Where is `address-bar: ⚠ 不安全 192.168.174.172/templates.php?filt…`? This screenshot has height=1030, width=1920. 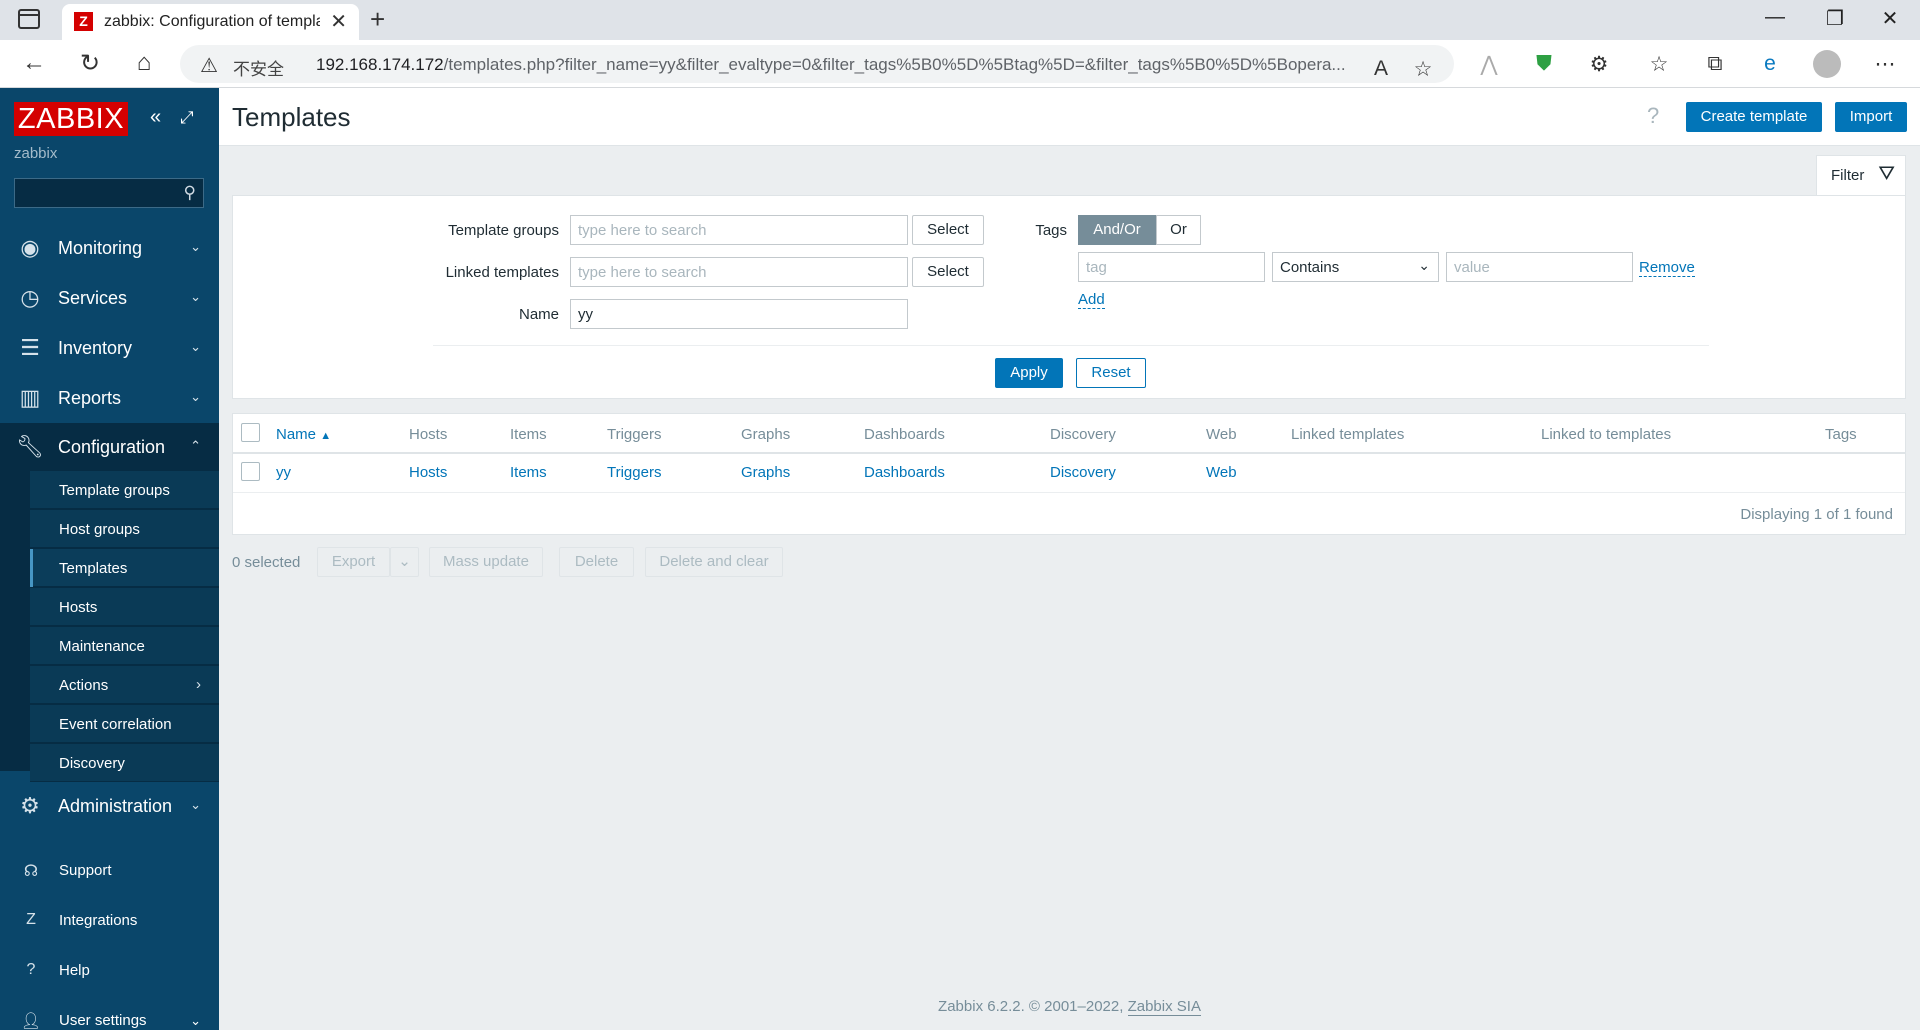
address-bar: ⚠ 不安全 192.168.174.172/templates.php?filt… is located at coordinates (817, 64).